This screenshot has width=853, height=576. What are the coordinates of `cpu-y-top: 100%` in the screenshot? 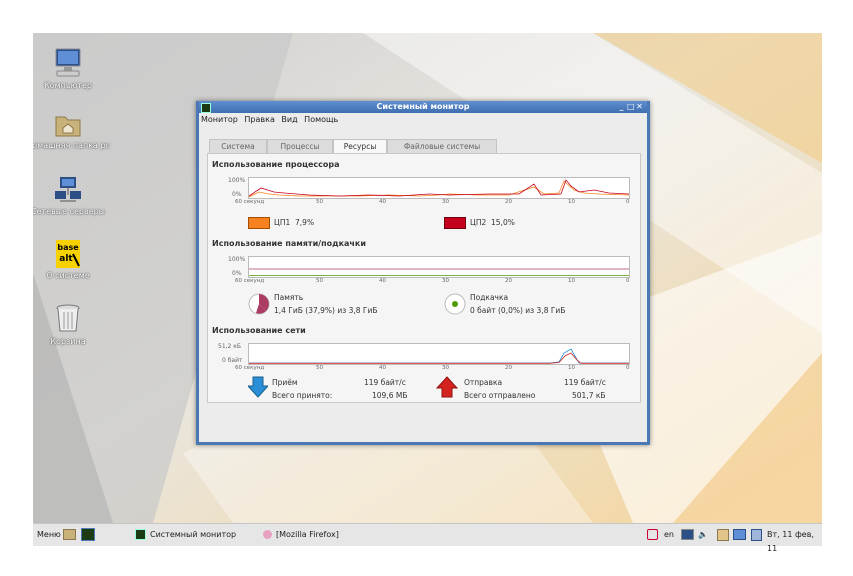 It's located at (237, 180).